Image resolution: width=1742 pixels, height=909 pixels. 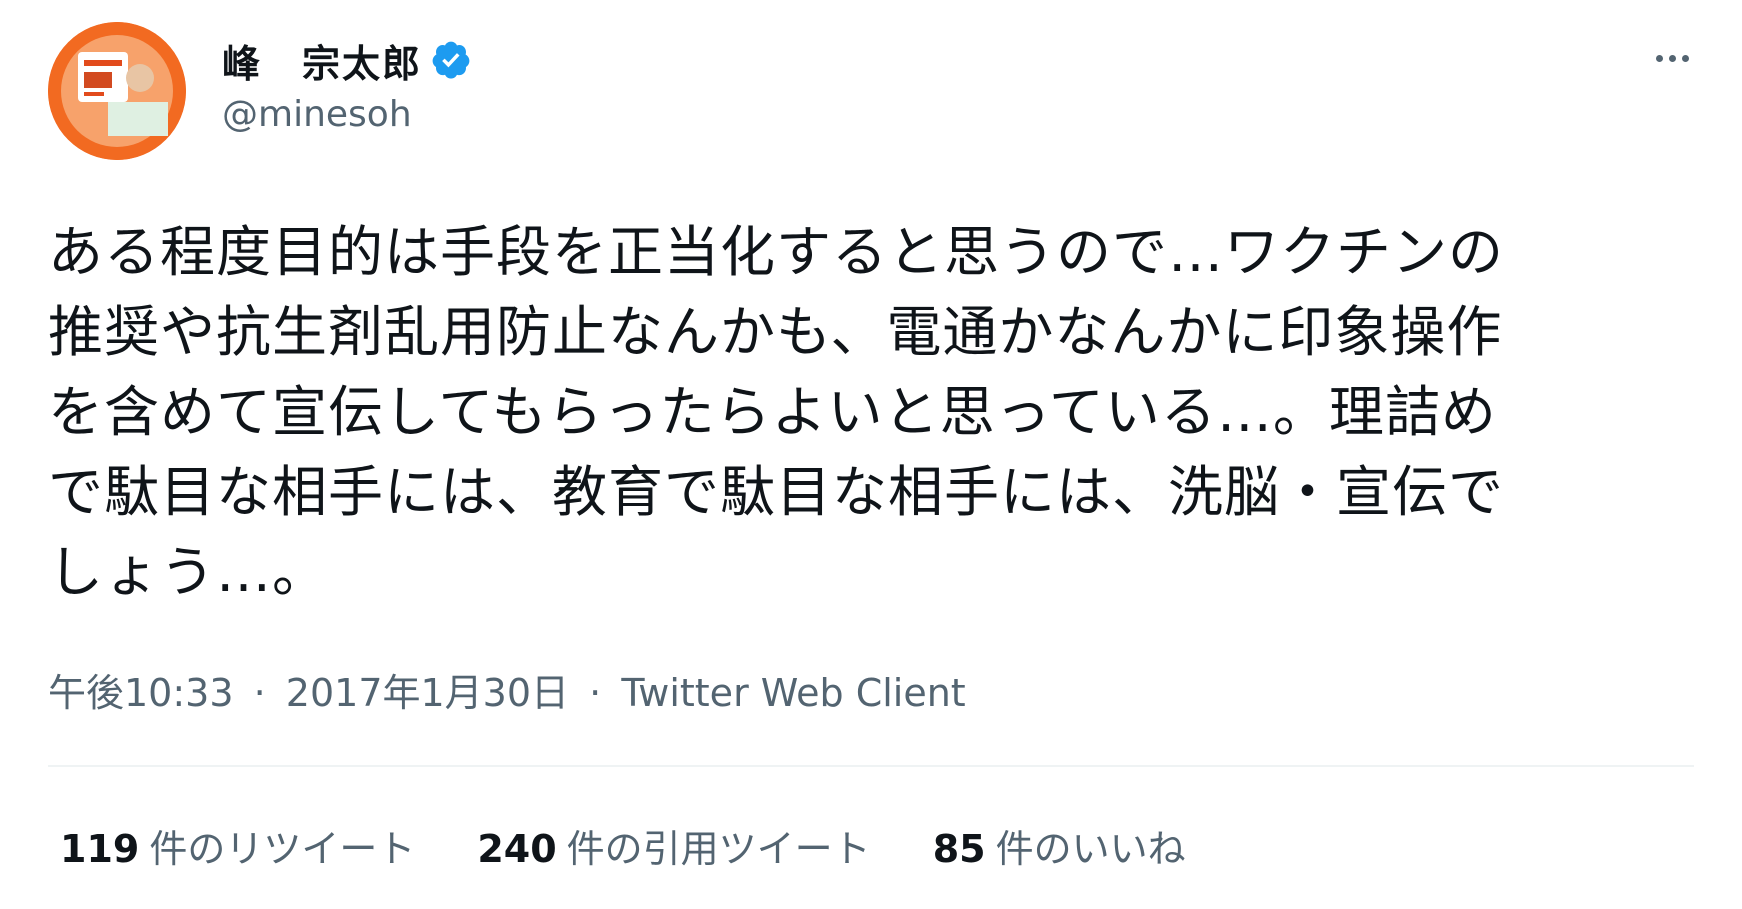 I want to click on tweet-text-line: を含めて宣伝してもらったらよいと思っている…。理詰め, so click(x=772, y=412).